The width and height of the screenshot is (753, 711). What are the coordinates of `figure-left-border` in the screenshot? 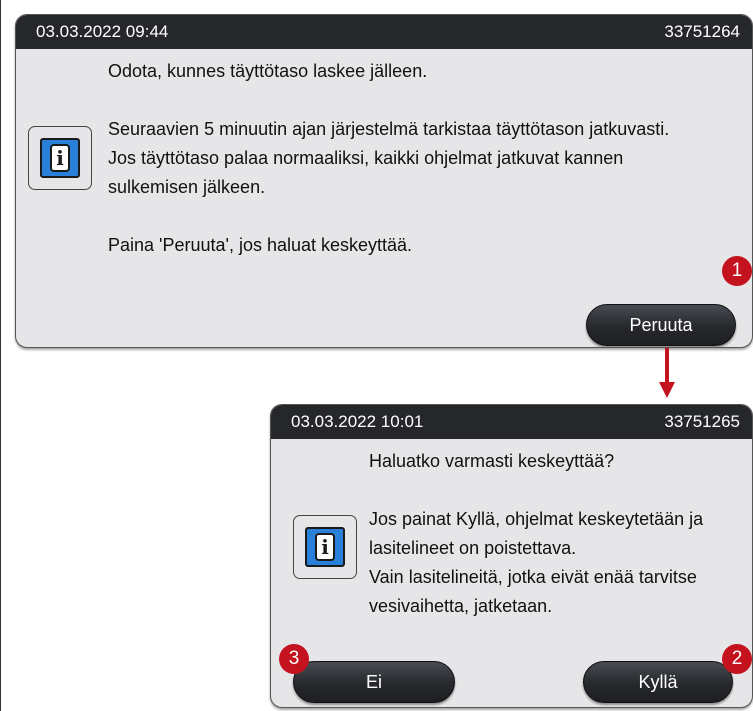 It's located at (0, 355).